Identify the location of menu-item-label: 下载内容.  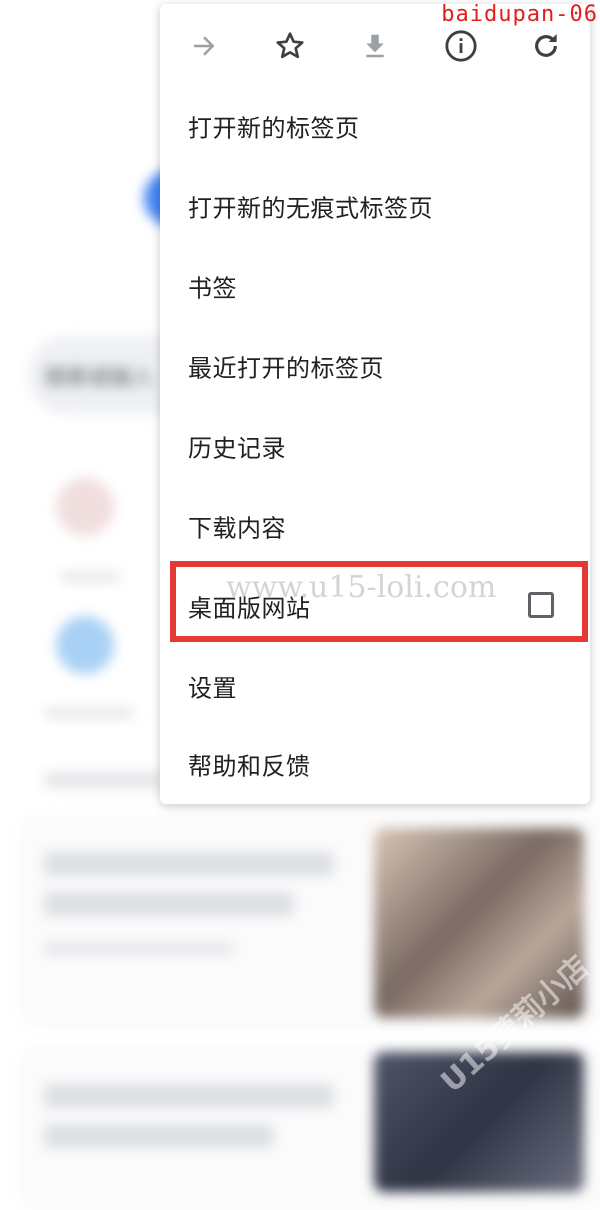
(237, 528).